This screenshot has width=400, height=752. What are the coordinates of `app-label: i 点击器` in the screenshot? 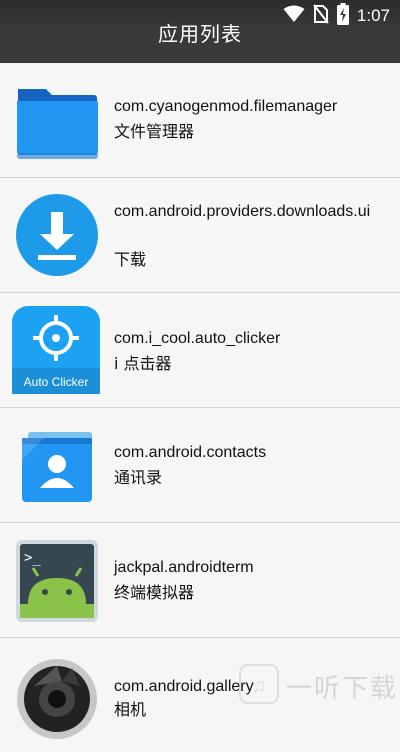 It's located at (143, 363).